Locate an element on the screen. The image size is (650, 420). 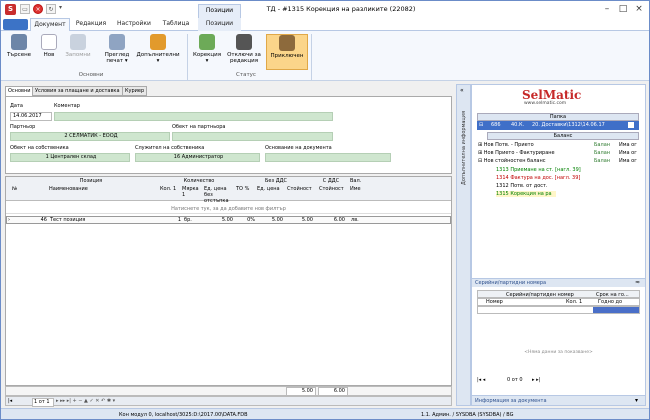
close-icon: × is located at coordinates (639, 9).